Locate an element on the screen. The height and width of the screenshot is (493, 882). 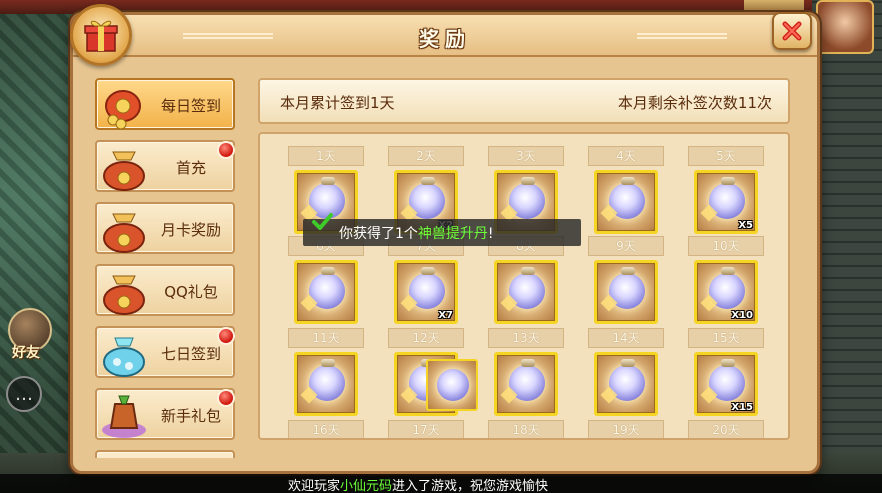
toast-suffix: ! is located at coordinates (490, 234).